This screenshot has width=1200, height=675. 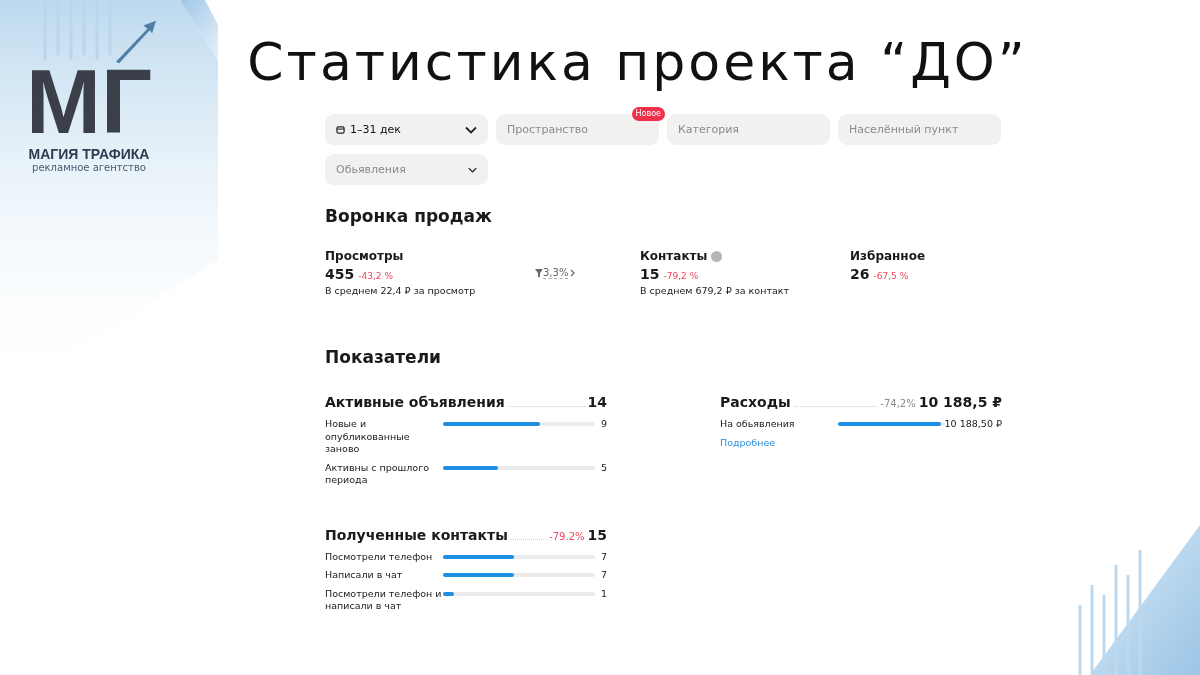 I want to click on metric-value: 455, so click(x=340, y=274).